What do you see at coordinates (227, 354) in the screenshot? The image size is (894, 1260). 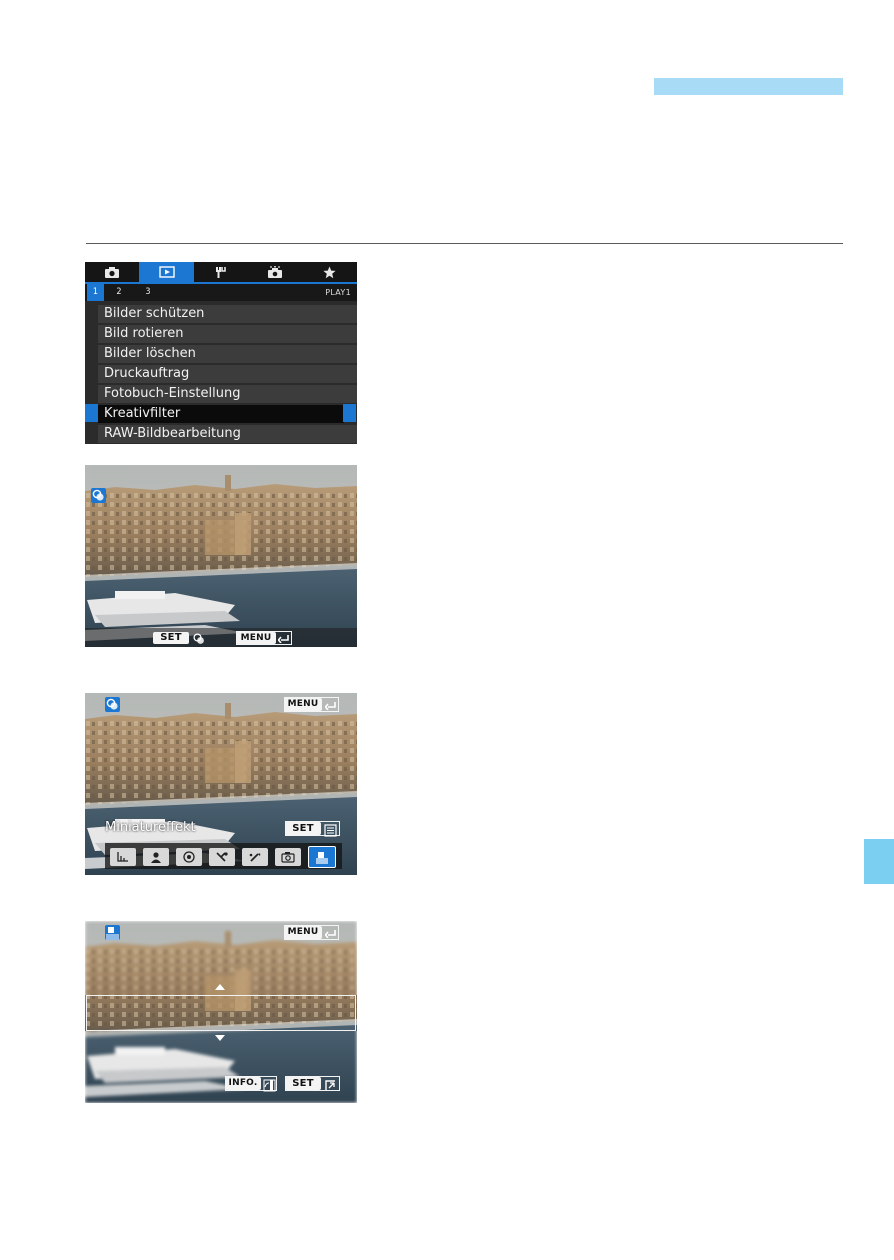 I see `menu-item-erase: Bilder löschen` at bounding box center [227, 354].